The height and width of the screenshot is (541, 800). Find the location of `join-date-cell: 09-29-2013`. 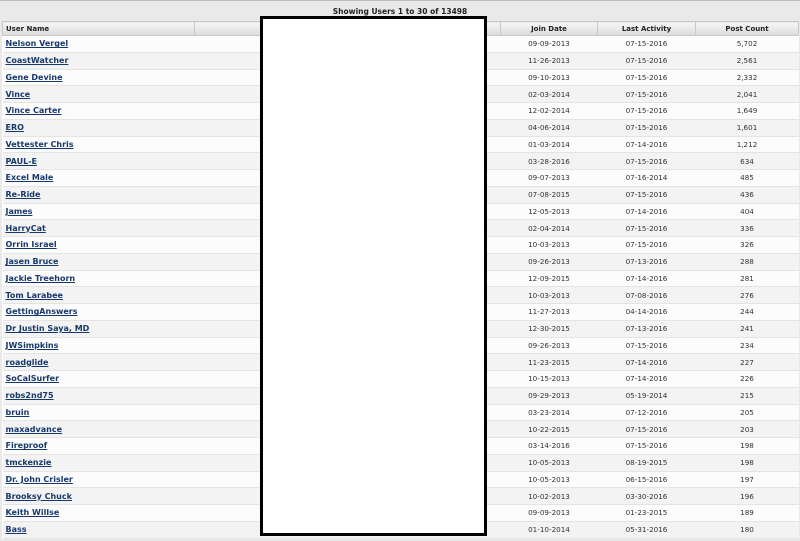

join-date-cell: 09-29-2013 is located at coordinates (549, 396).